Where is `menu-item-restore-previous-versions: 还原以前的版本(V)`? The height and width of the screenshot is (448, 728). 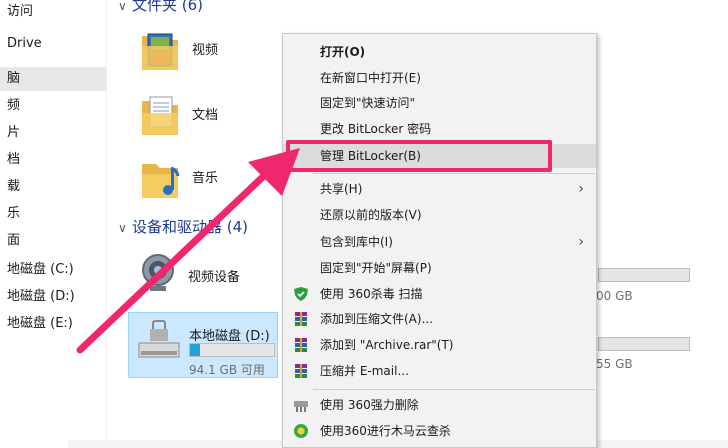 menu-item-restore-previous-versions: 还原以前的版本(V) is located at coordinates (439, 215).